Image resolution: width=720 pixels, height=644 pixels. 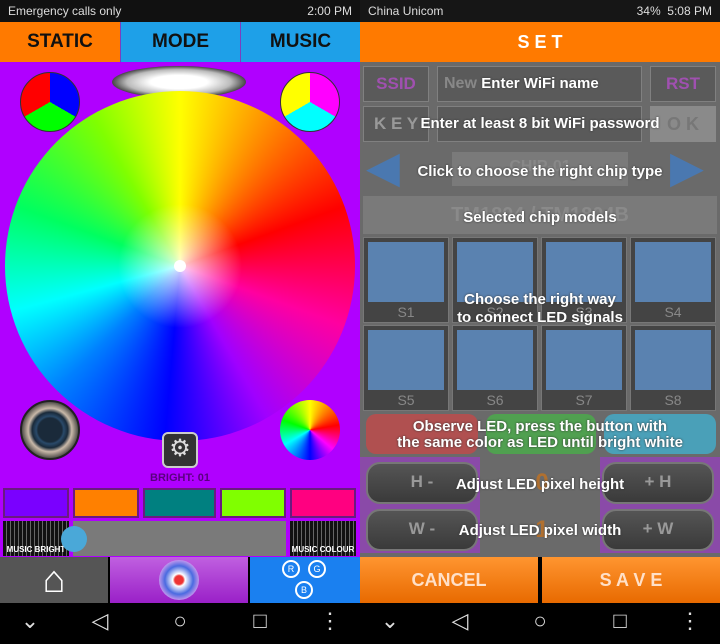 I want to click on color-picker-handle, so click(x=180, y=266).